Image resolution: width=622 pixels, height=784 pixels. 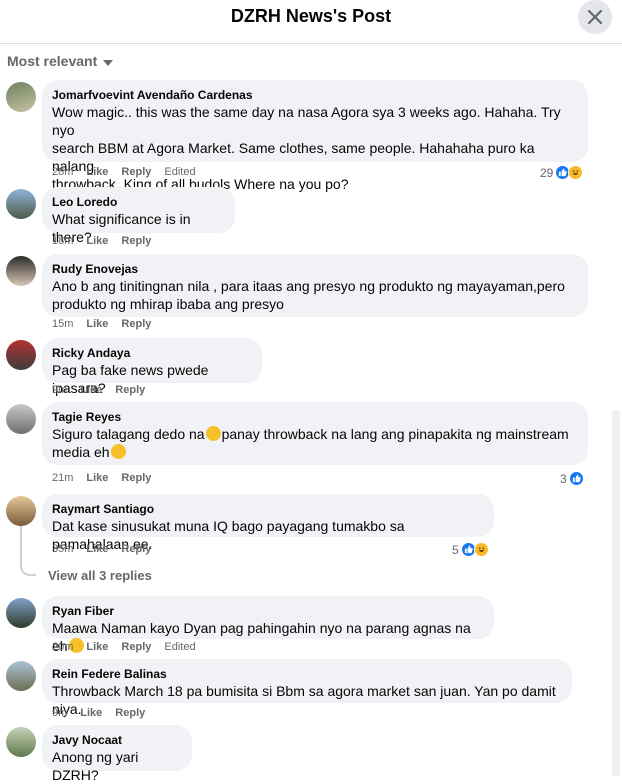 I want to click on comment-text: Anong ng yari DZRH?, so click(x=95, y=766).